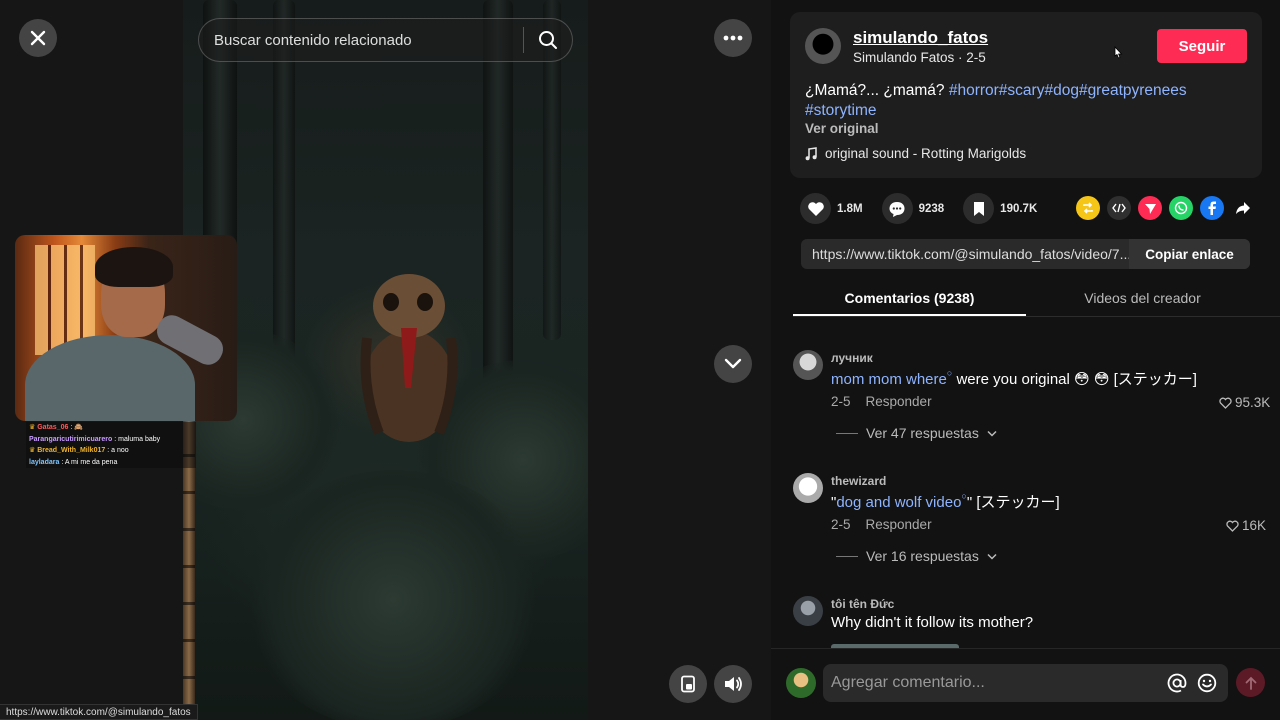 The height and width of the screenshot is (720, 1280). Describe the element at coordinates (920, 38) in the screenshot. I see `author-username: simulando_fatos` at that location.